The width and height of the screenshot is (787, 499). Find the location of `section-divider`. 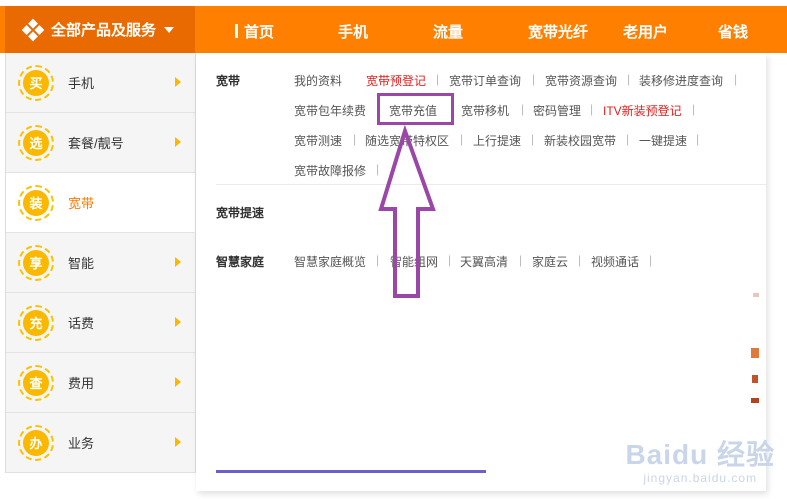

section-divider is located at coordinates (491, 184).